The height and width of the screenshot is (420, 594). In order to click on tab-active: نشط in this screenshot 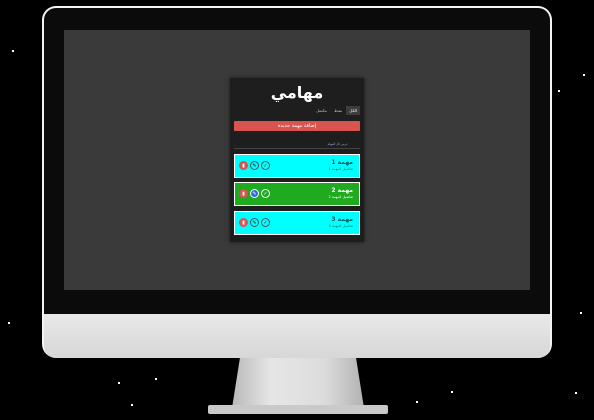, I will do `click(338, 110)`.